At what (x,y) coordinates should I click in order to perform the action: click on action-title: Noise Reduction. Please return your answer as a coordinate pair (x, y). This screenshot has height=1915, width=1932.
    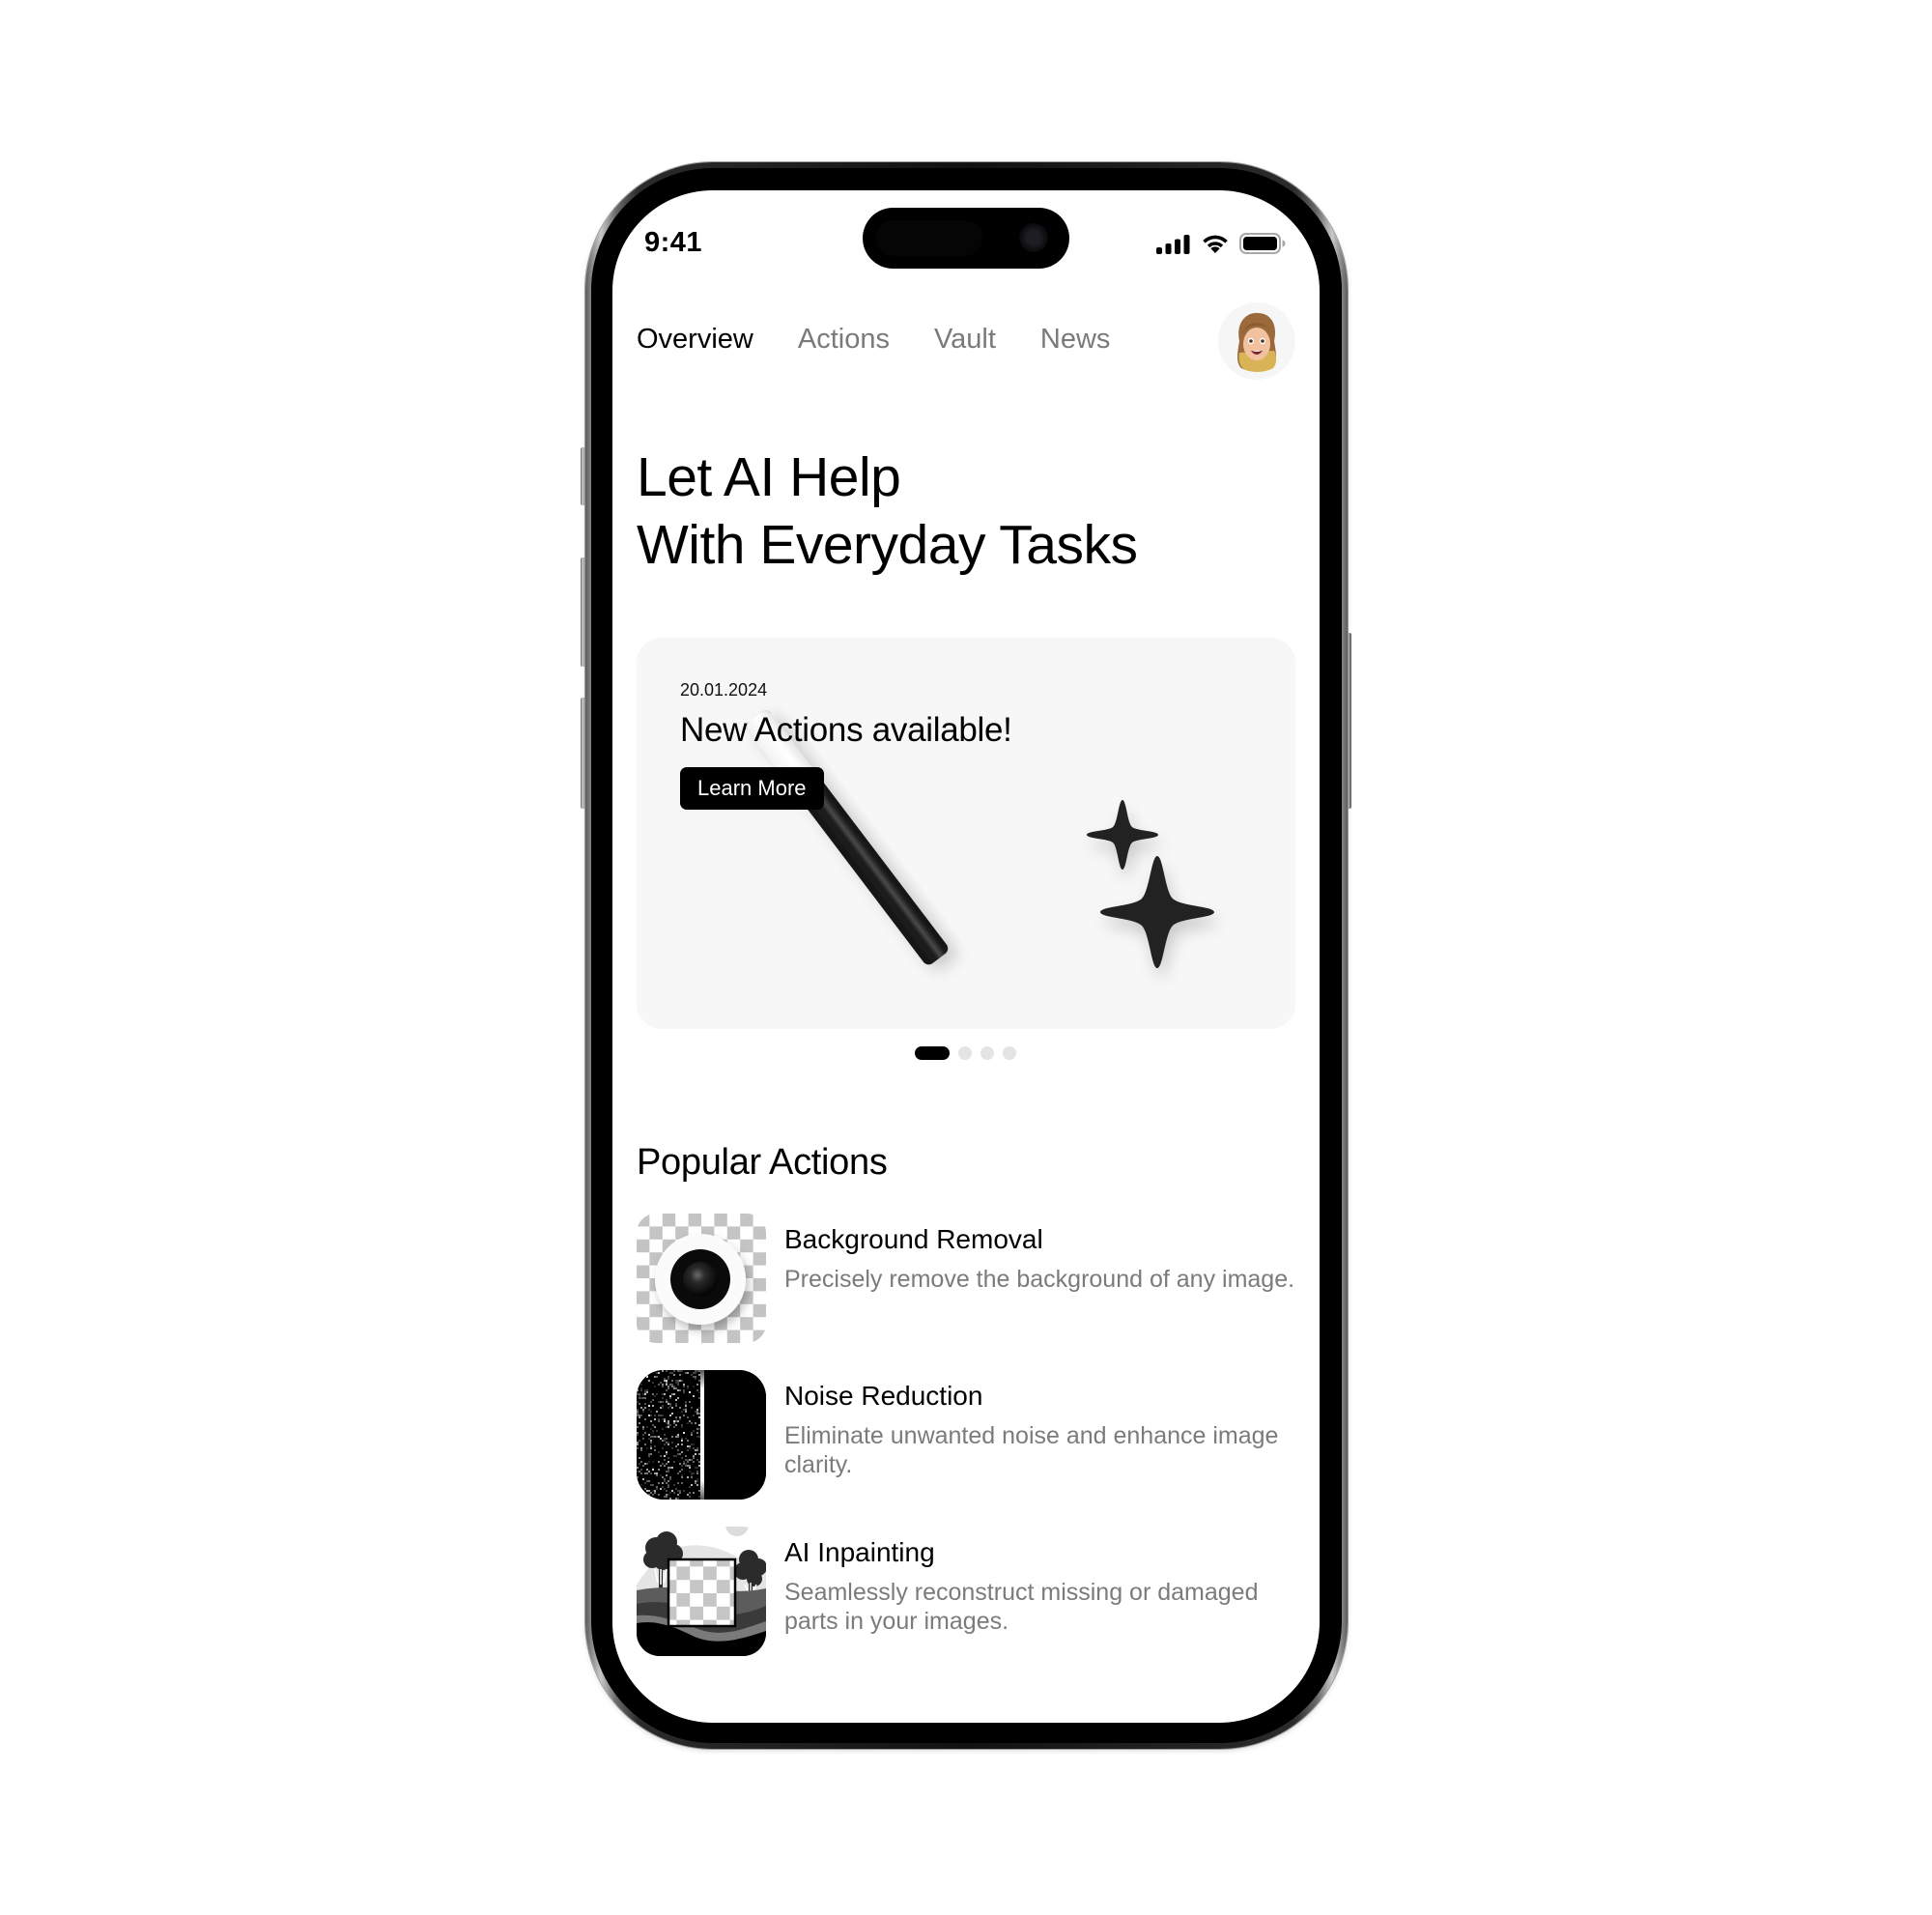
    Looking at the image, I should click on (883, 1396).